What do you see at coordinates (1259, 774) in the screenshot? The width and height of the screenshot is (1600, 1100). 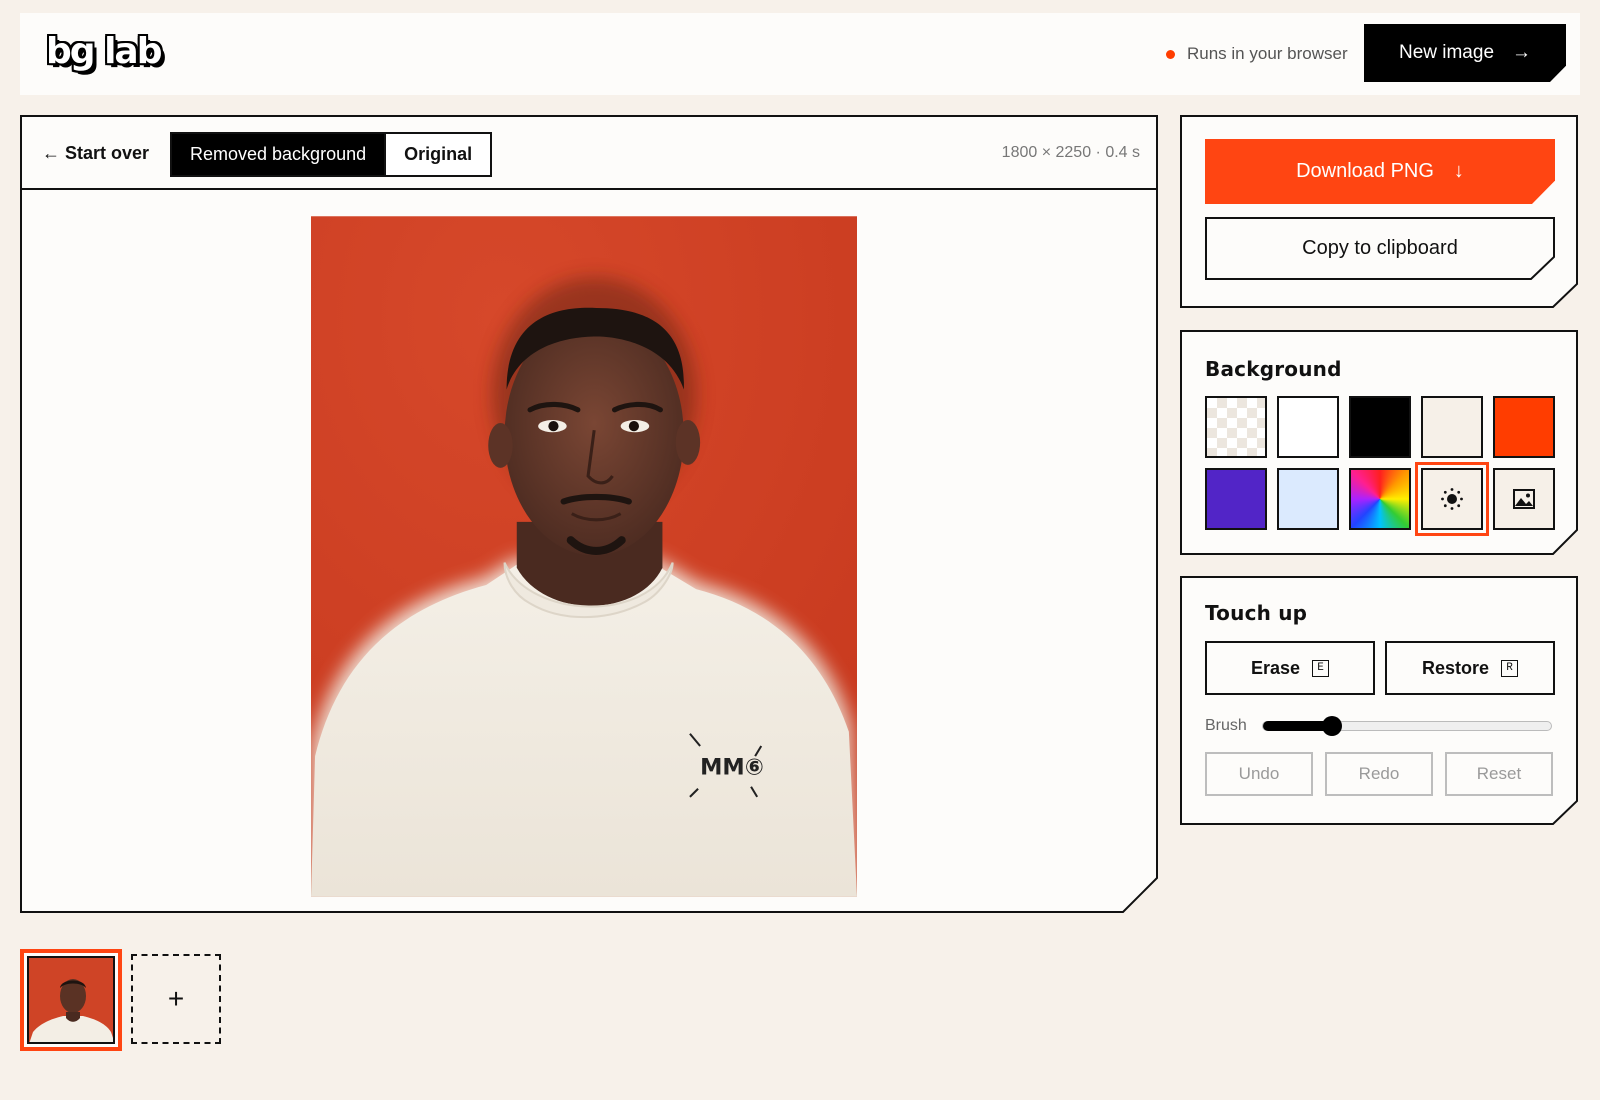 I see `undo-button: Undo` at bounding box center [1259, 774].